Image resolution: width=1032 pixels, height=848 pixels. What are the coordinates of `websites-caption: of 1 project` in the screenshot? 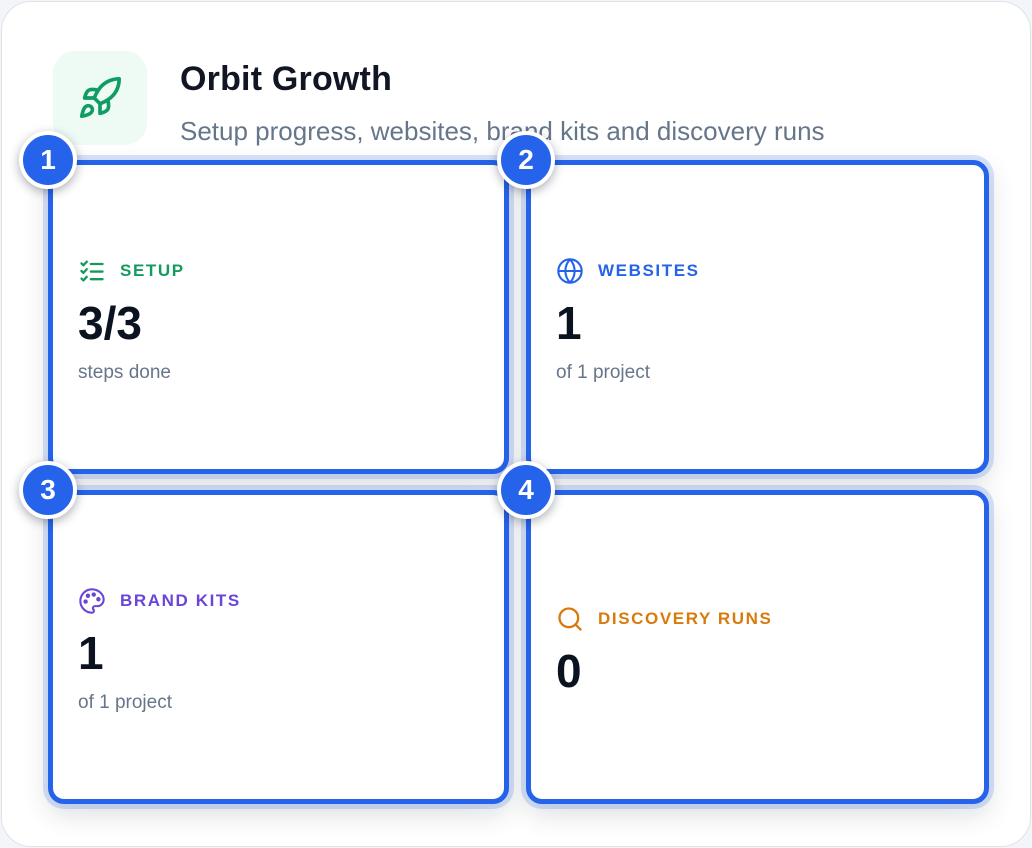 It's located at (603, 372).